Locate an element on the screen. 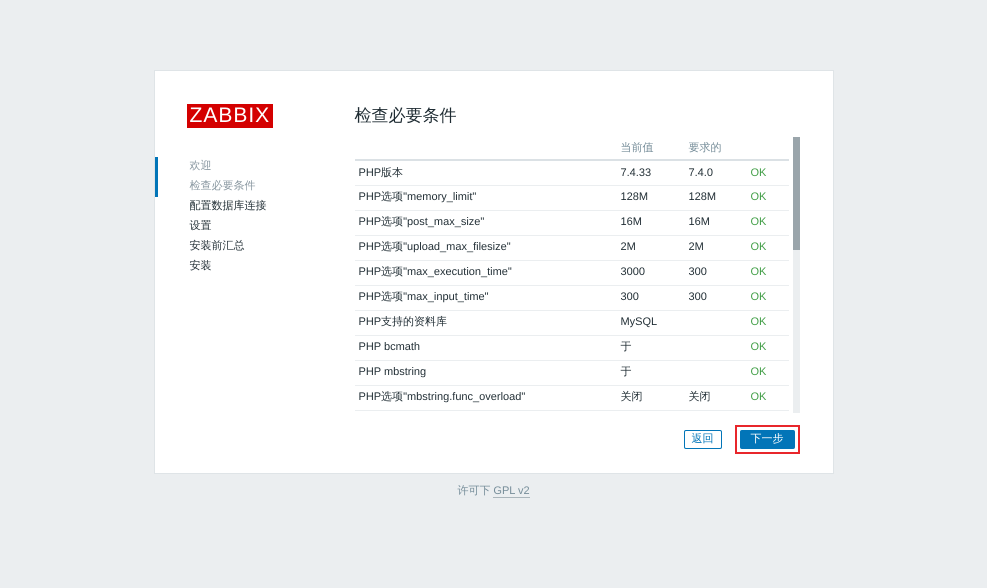 The height and width of the screenshot is (588, 987). table-cell: PHP选项"post_max_size" is located at coordinates (485, 222).